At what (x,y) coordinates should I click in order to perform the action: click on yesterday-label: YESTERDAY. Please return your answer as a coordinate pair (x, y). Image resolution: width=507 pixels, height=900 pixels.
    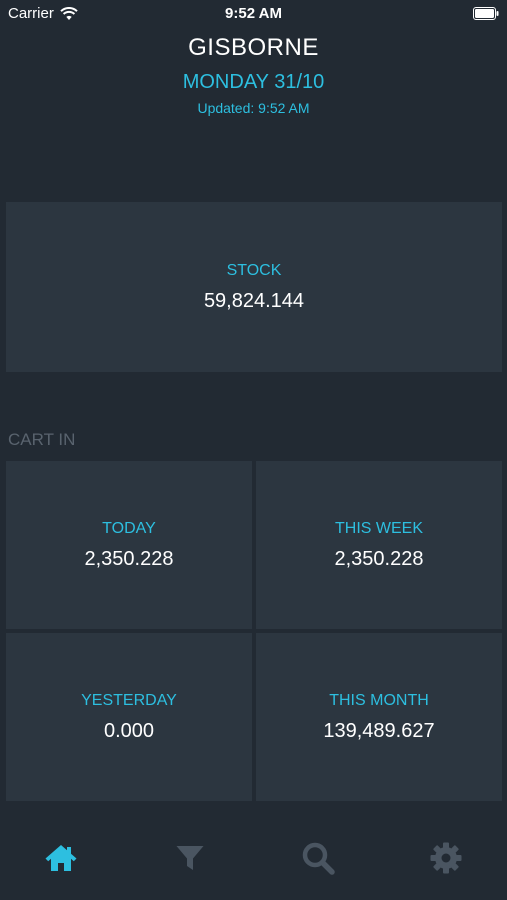
    Looking at the image, I should click on (129, 700).